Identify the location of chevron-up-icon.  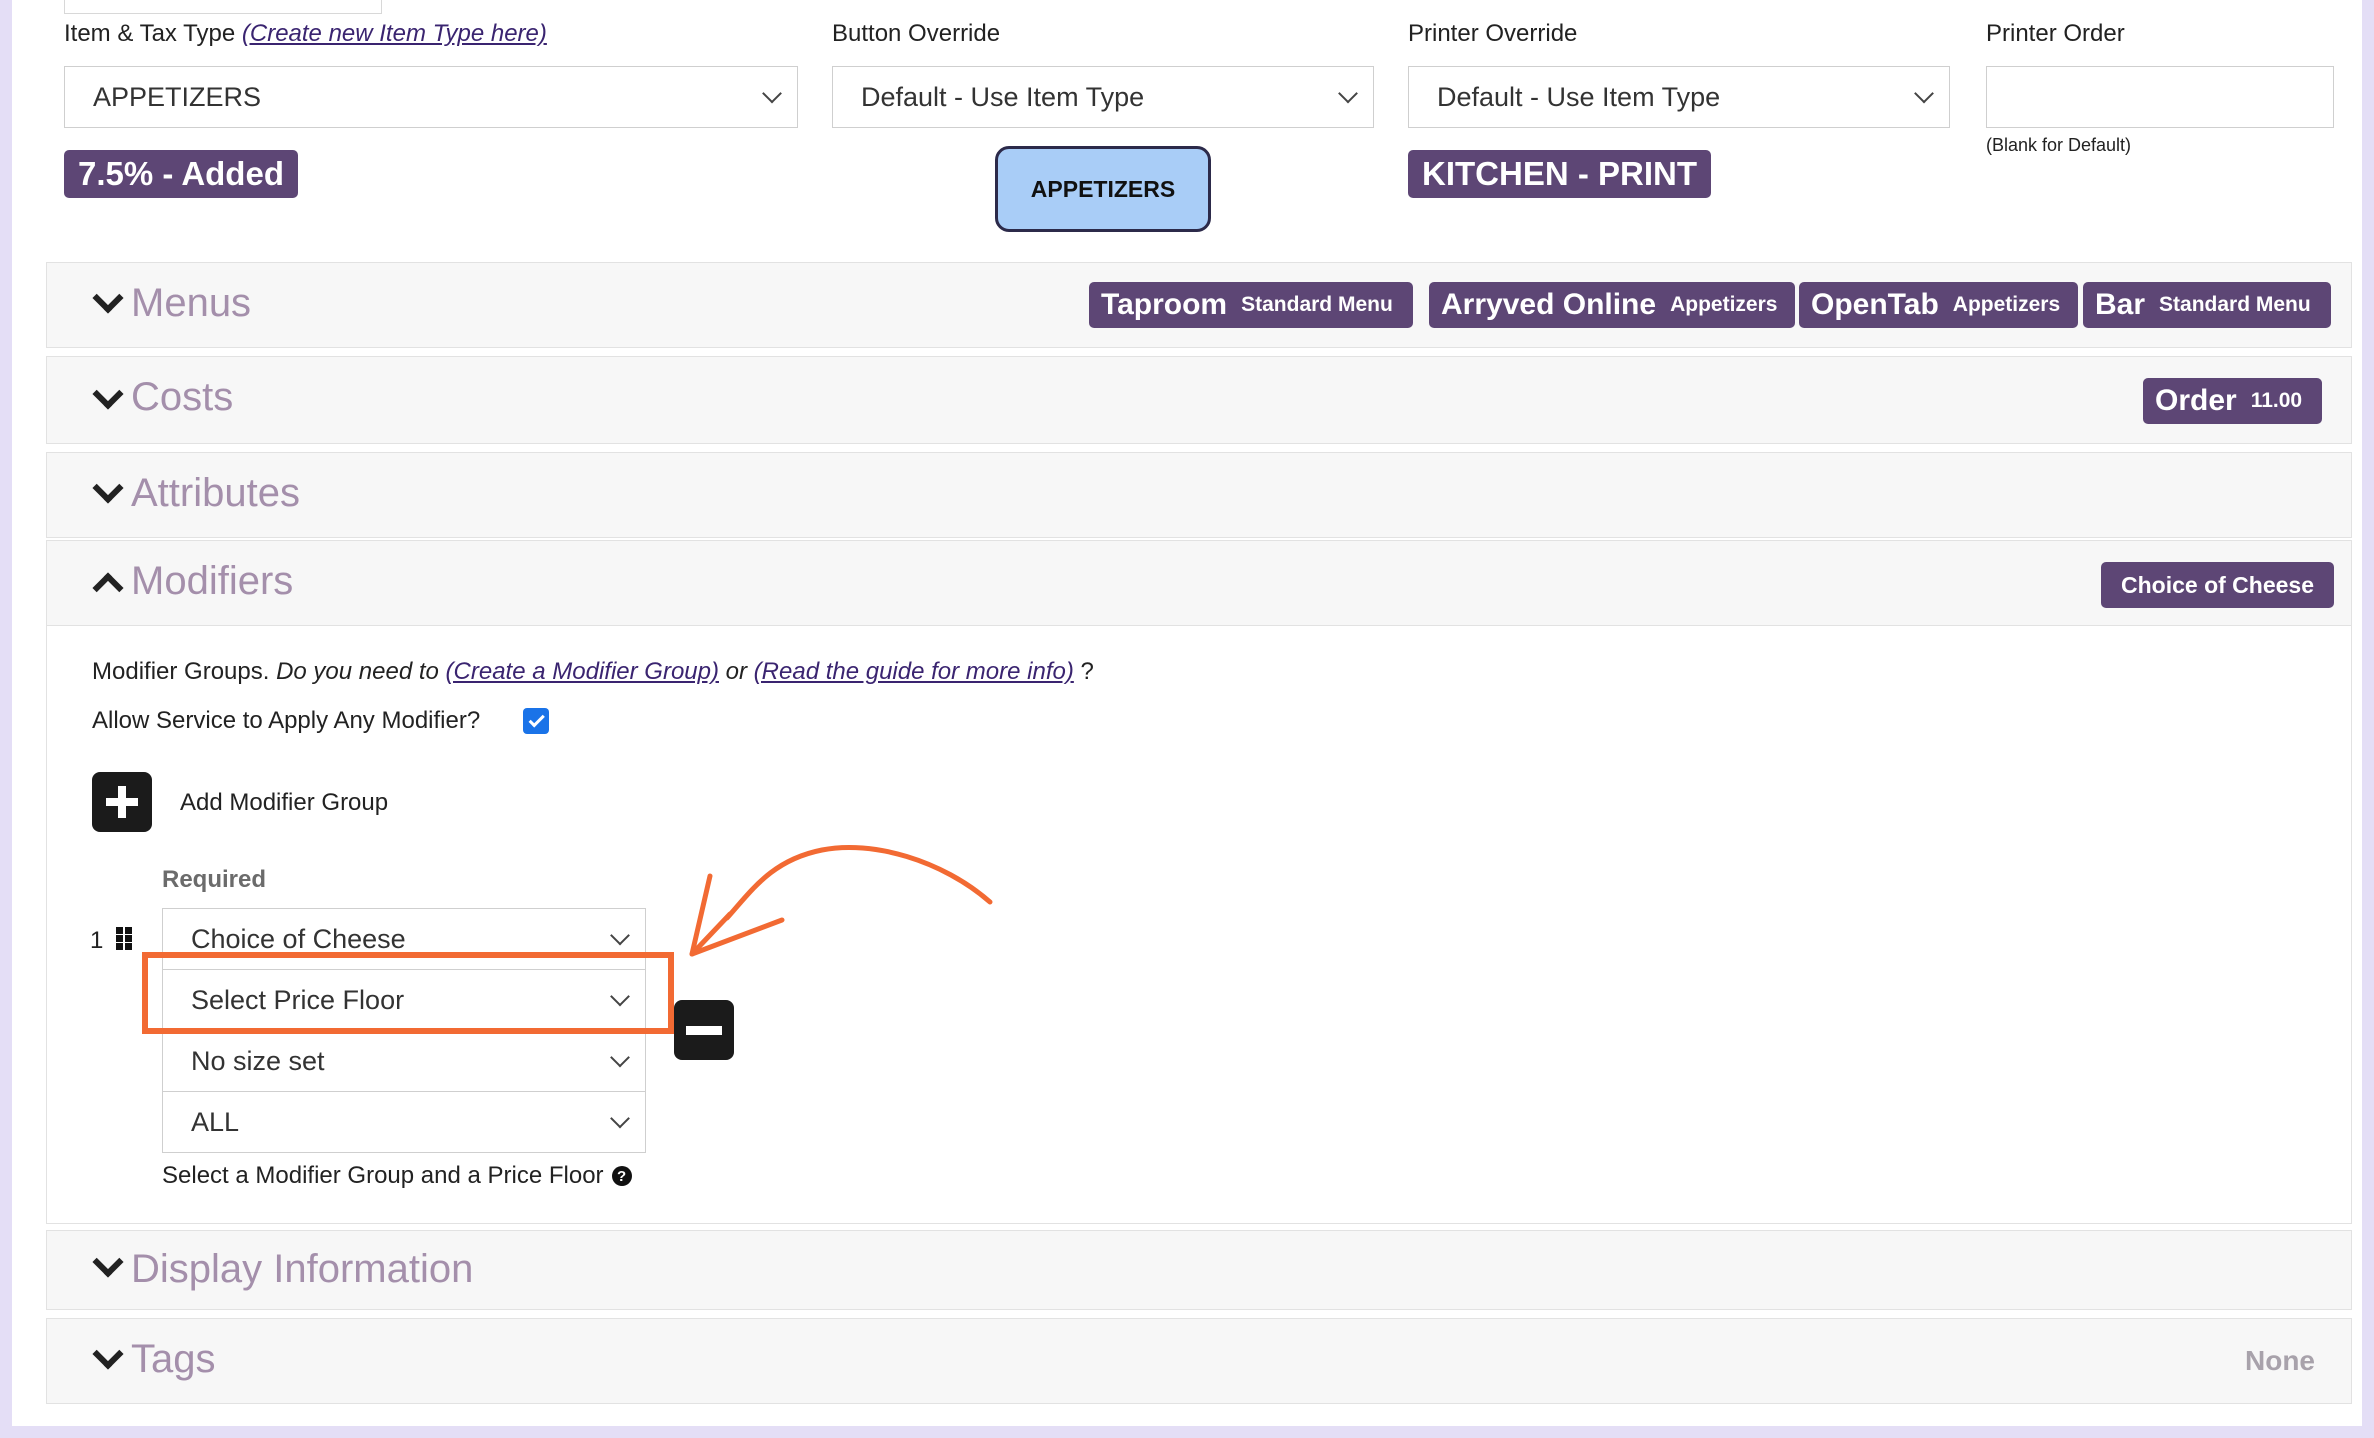
(108, 588).